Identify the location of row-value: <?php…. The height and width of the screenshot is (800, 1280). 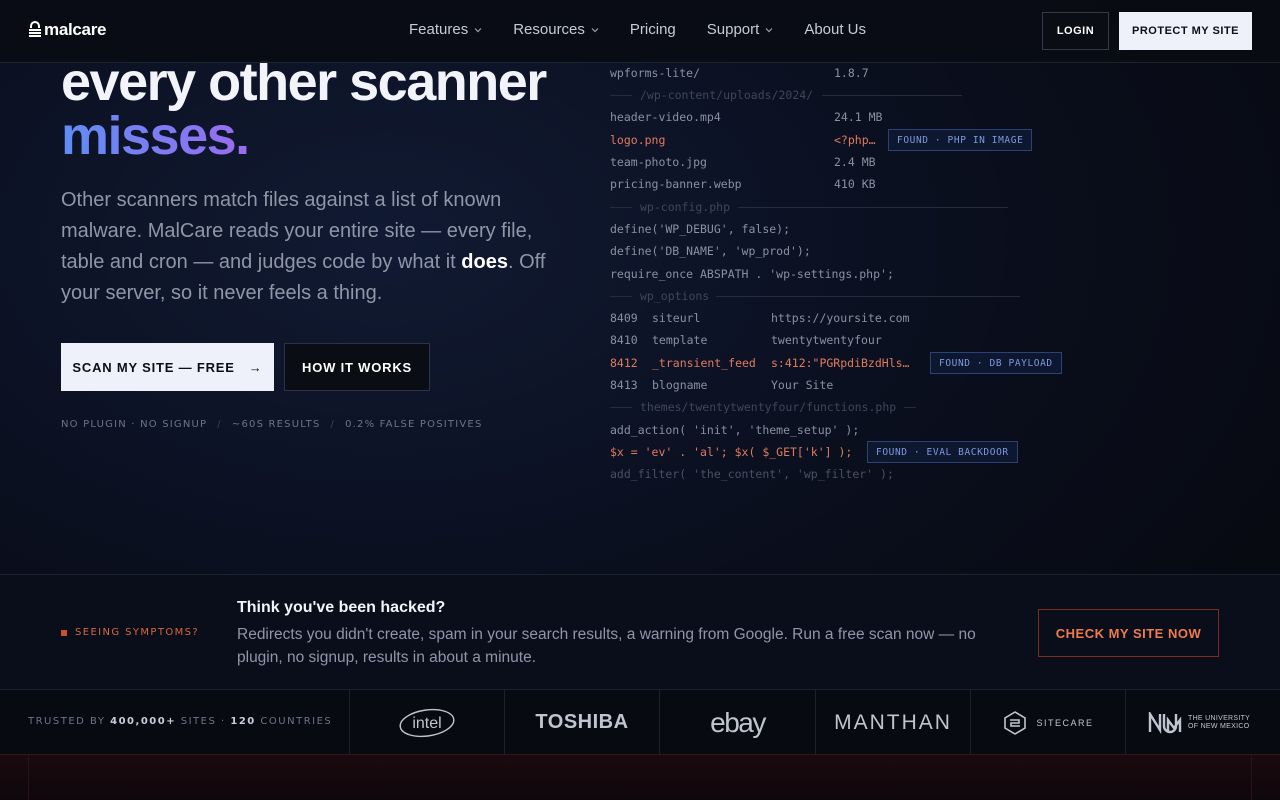
(855, 140).